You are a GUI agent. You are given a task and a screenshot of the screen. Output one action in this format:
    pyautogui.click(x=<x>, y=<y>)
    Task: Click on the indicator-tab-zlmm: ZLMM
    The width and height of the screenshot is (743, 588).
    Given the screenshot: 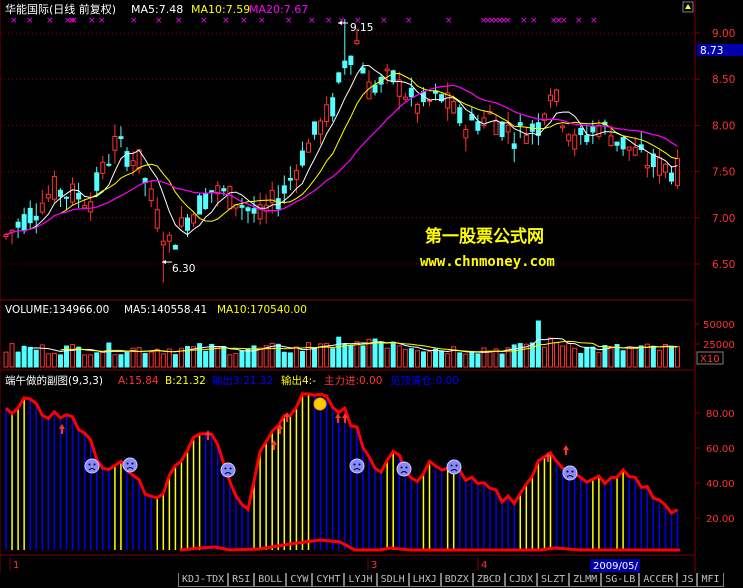 What is the action you would take?
    pyautogui.click(x=585, y=580)
    